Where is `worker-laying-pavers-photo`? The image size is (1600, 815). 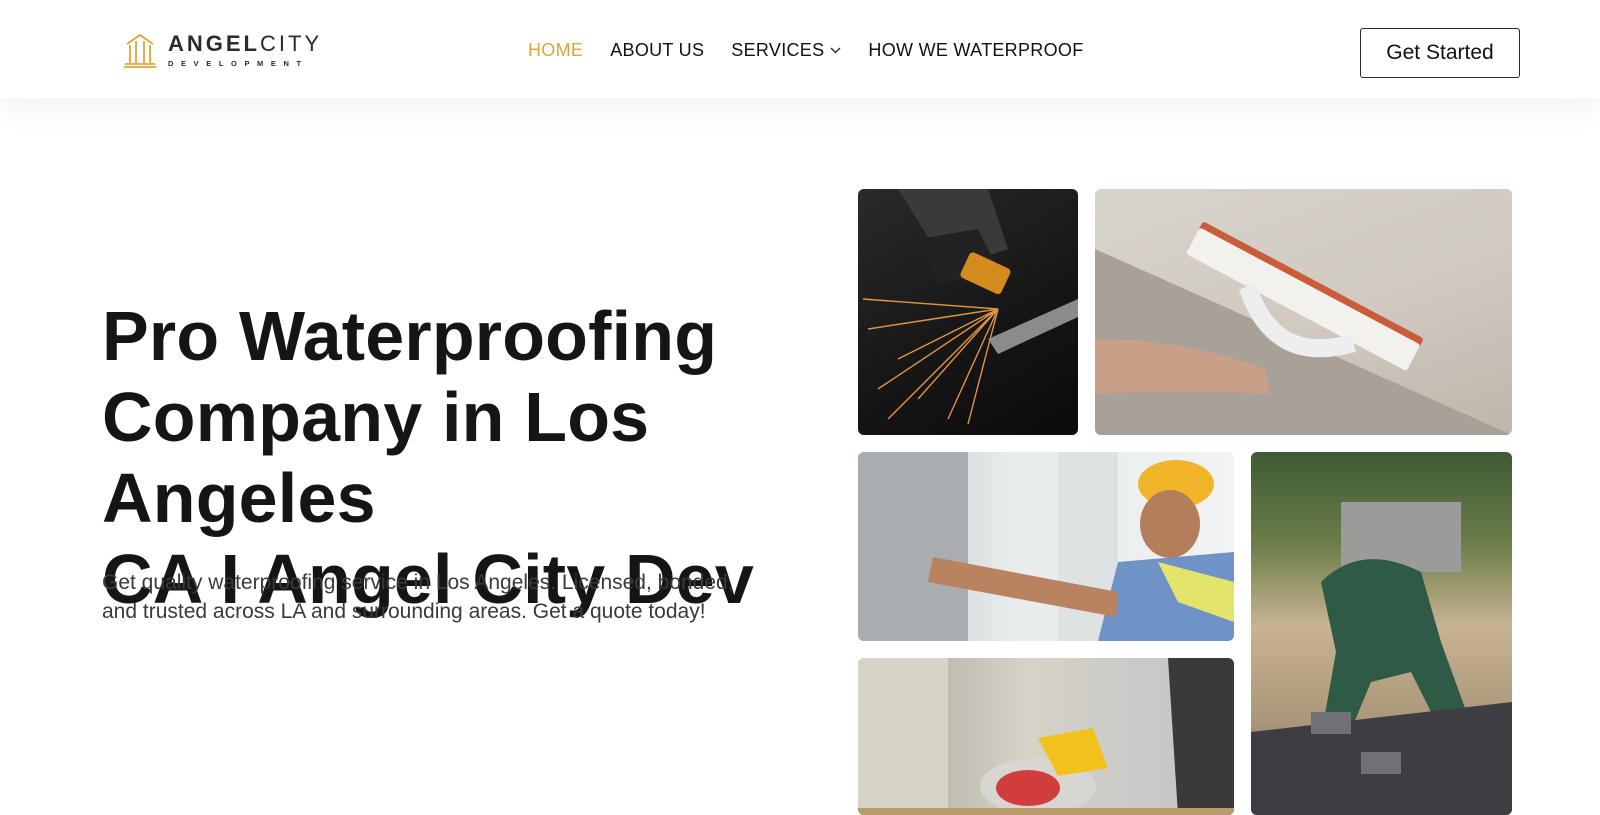 worker-laying-pavers-photo is located at coordinates (1381, 633).